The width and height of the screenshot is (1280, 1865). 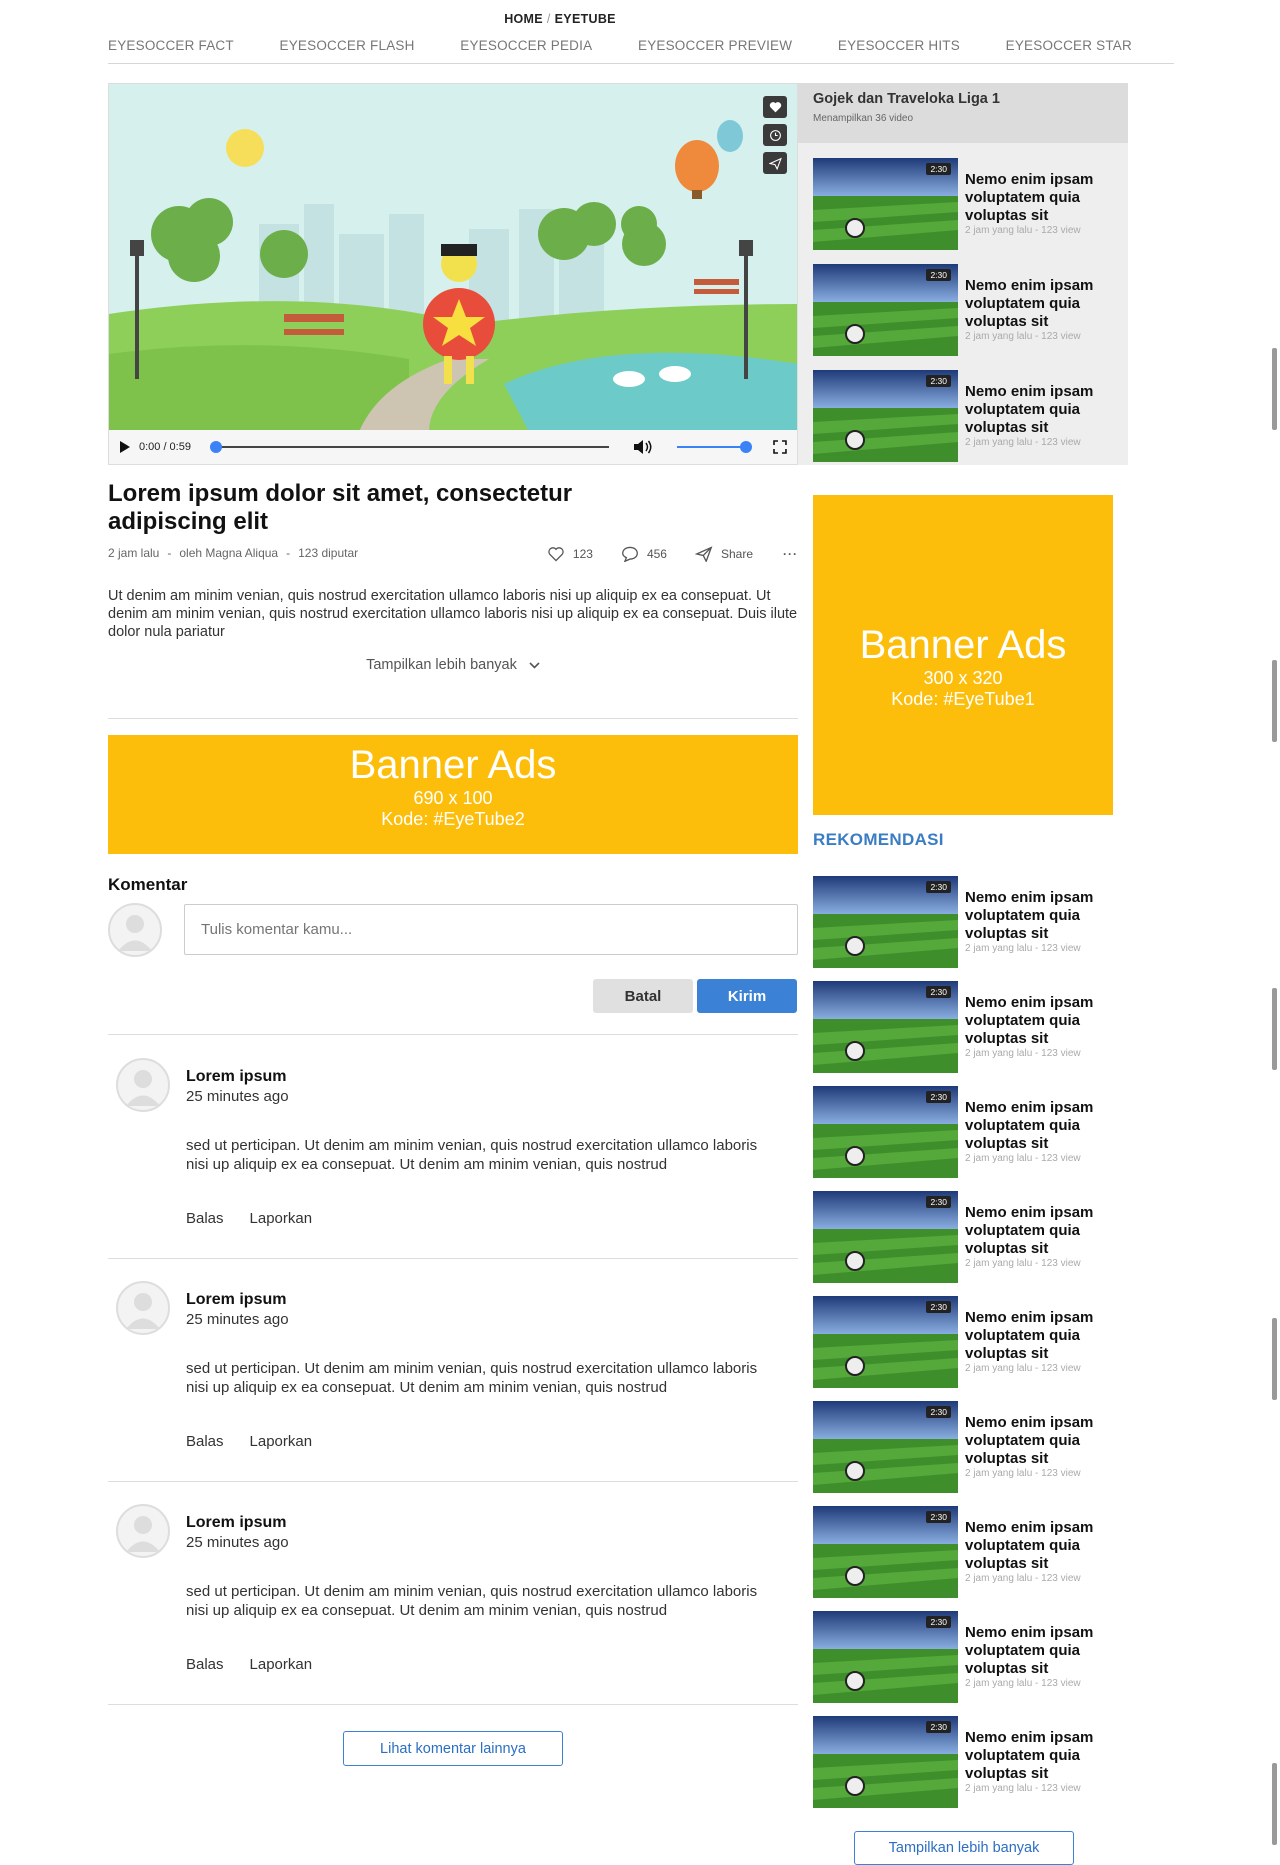 I want to click on video-player: 0:00 / 0:59, so click(x=453, y=274).